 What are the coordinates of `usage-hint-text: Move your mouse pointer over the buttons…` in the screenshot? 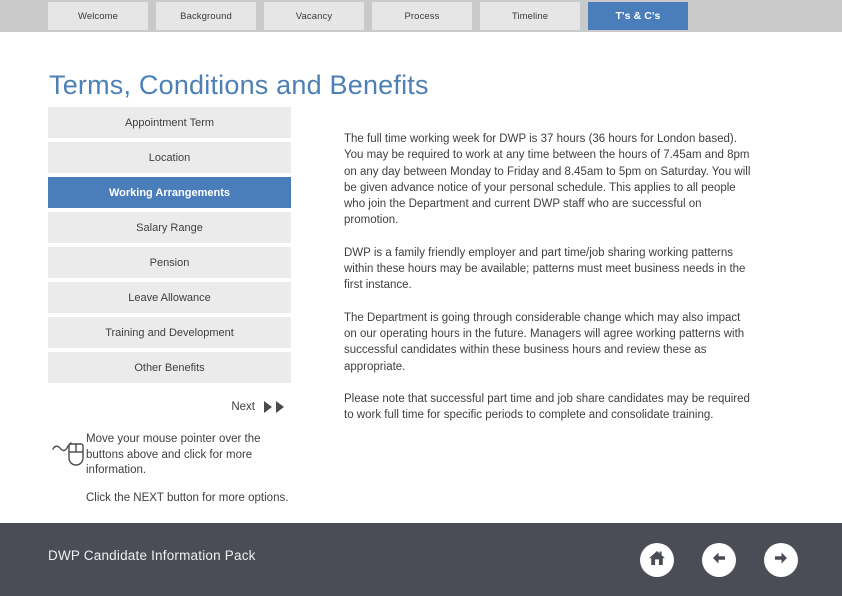 It's located at (191, 469).